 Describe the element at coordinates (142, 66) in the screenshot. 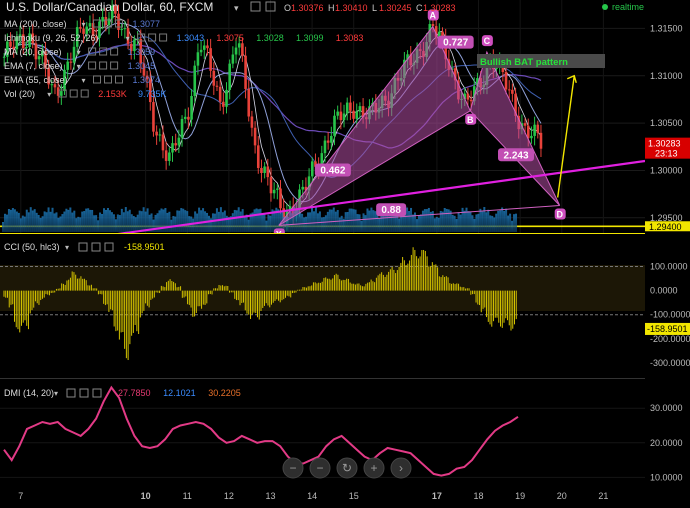

I see `indicator-value: 1.3045` at that location.